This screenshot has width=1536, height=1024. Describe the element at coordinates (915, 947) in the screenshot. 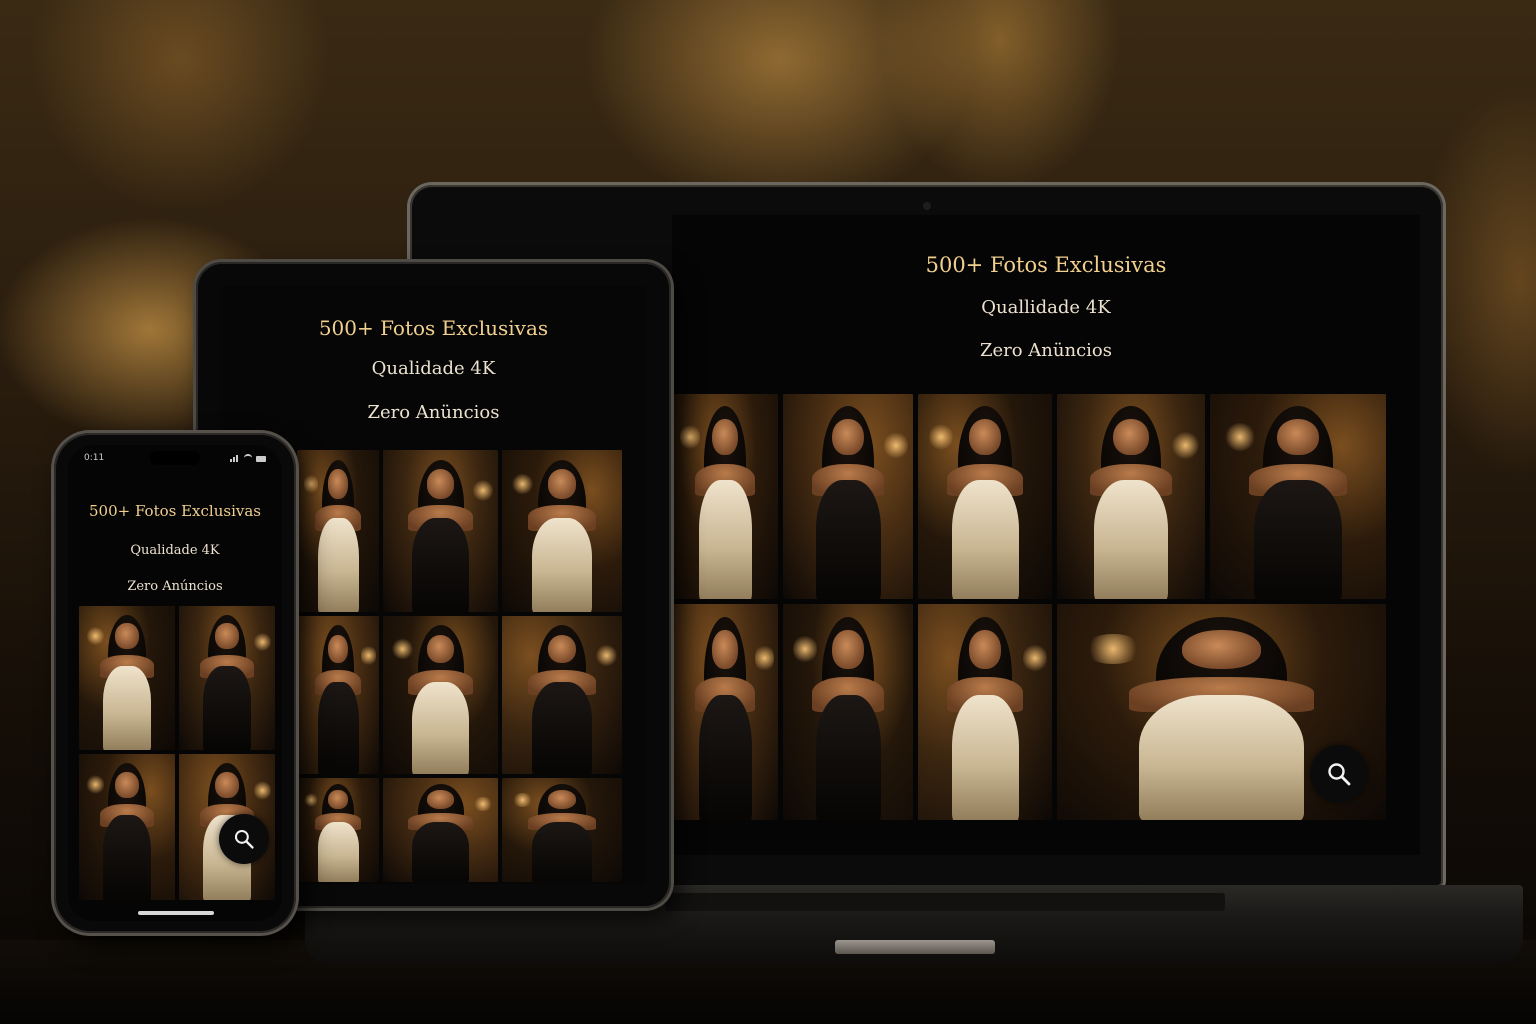

I see `laptop-hinge` at that location.